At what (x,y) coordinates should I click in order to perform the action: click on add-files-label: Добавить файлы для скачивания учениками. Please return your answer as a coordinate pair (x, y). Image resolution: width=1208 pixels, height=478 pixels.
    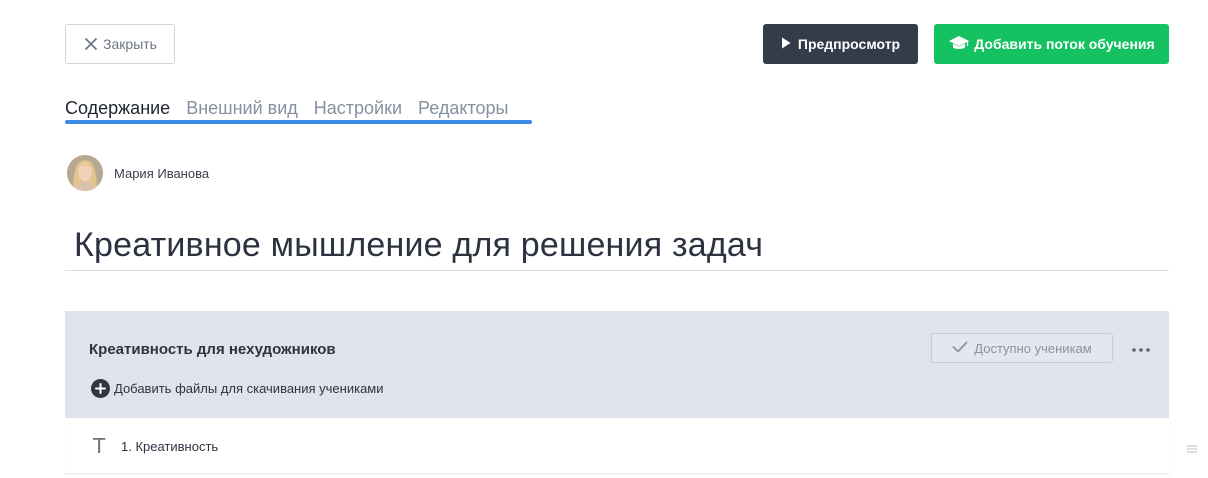
    Looking at the image, I should click on (249, 388).